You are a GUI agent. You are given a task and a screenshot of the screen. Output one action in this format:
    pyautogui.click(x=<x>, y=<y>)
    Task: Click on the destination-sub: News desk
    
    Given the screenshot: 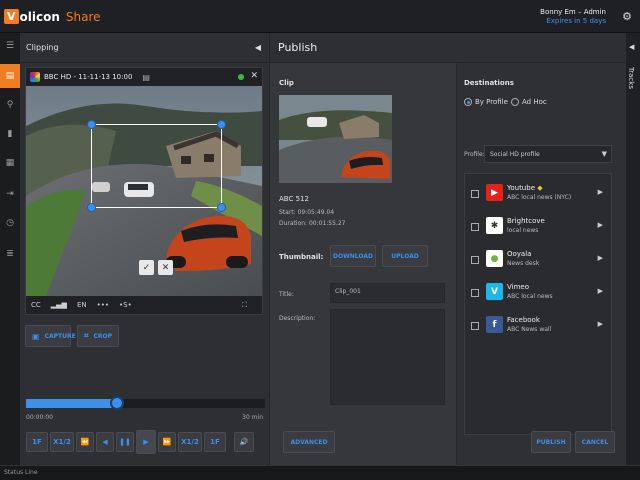 What is the action you would take?
    pyautogui.click(x=523, y=263)
    